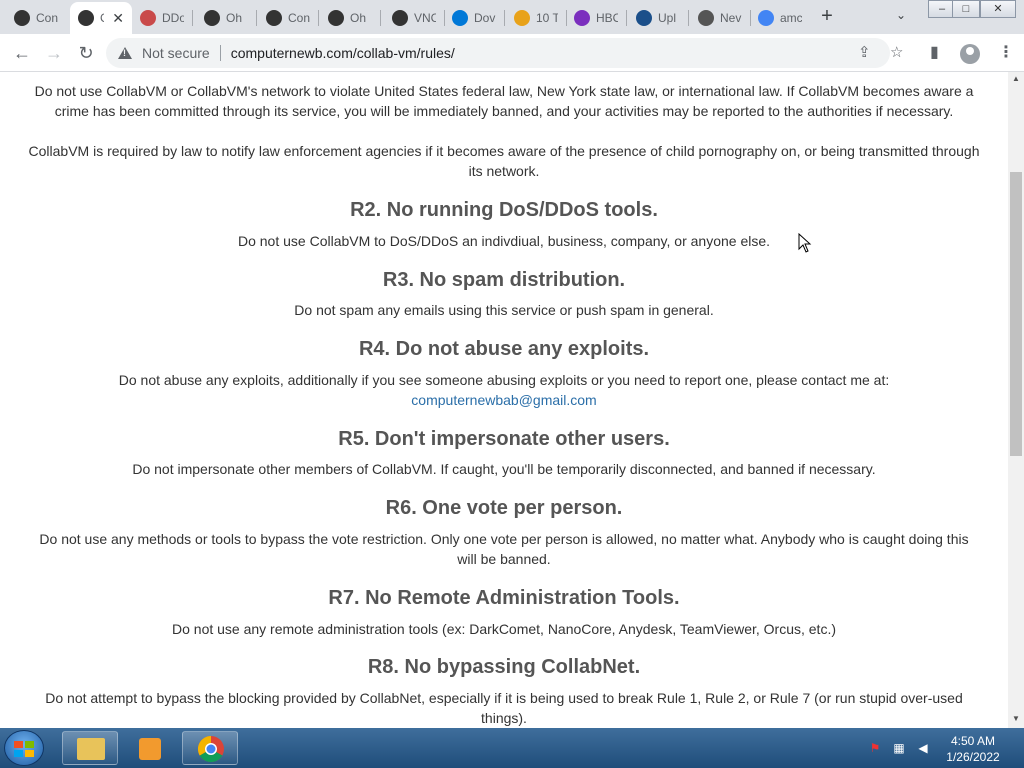  Describe the element at coordinates (970, 54) in the screenshot. I see `profile-avatar-icon` at that location.